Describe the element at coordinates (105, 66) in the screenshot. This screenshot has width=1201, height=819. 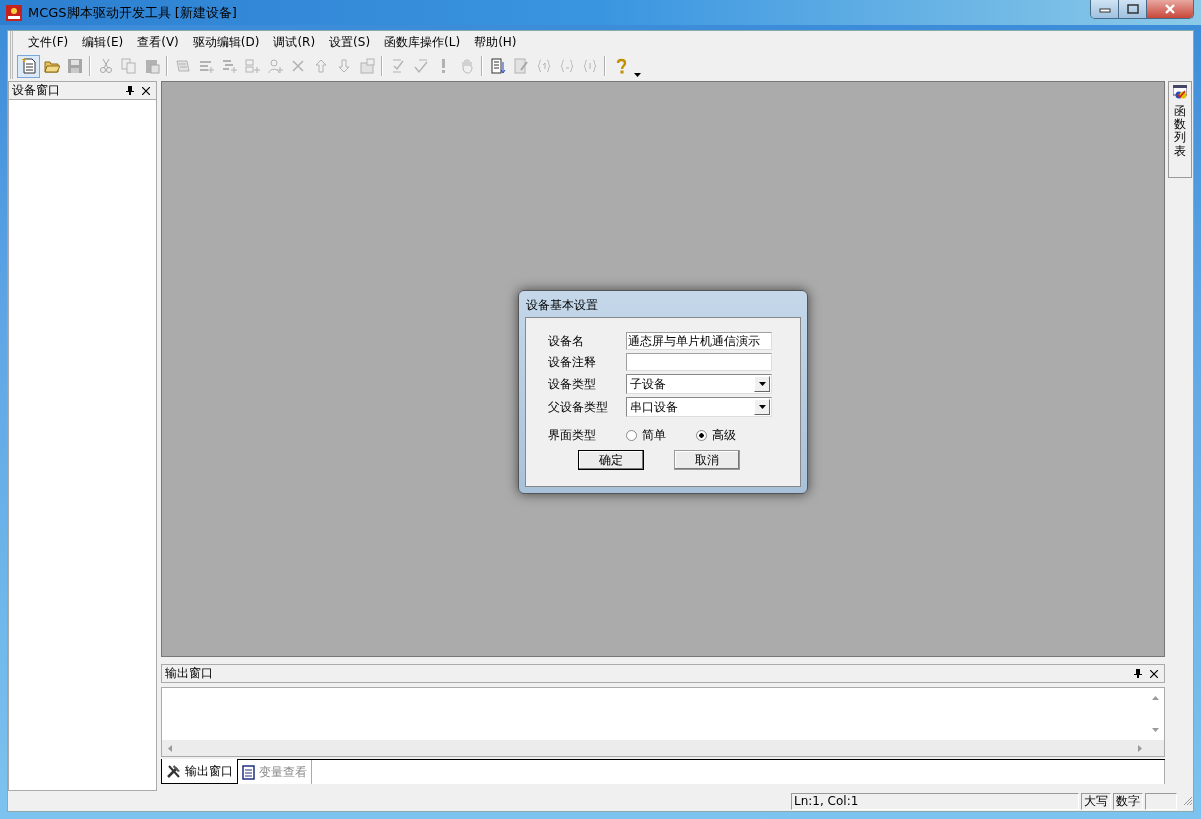
I see `scissors-icon` at that location.